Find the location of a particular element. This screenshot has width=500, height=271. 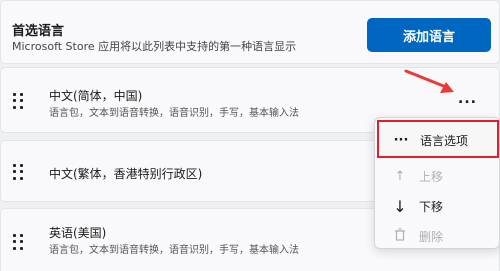

language-name: 中文(繁体，香港特别行政区) is located at coordinates (126, 174).